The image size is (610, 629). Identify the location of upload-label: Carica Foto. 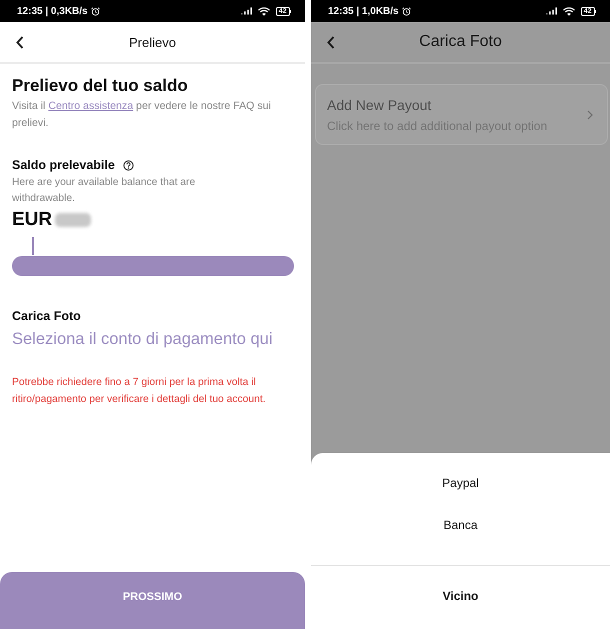
(46, 316).